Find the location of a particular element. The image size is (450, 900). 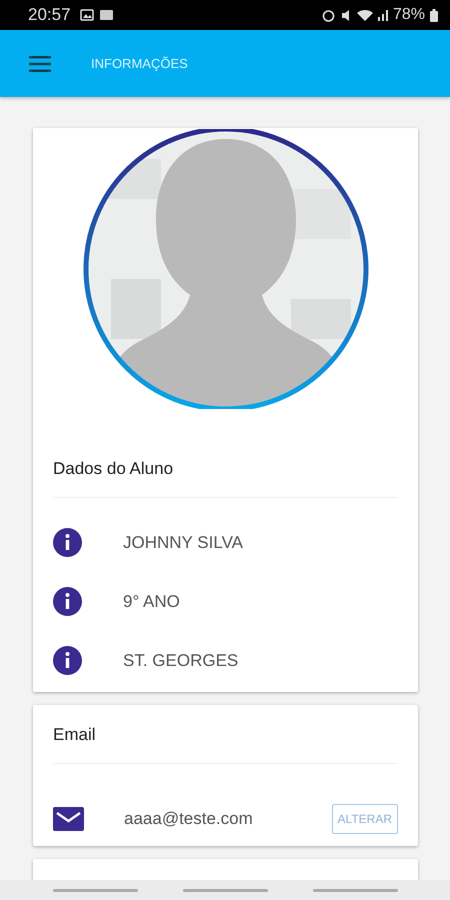

wifi-icon is located at coordinates (364, 15).